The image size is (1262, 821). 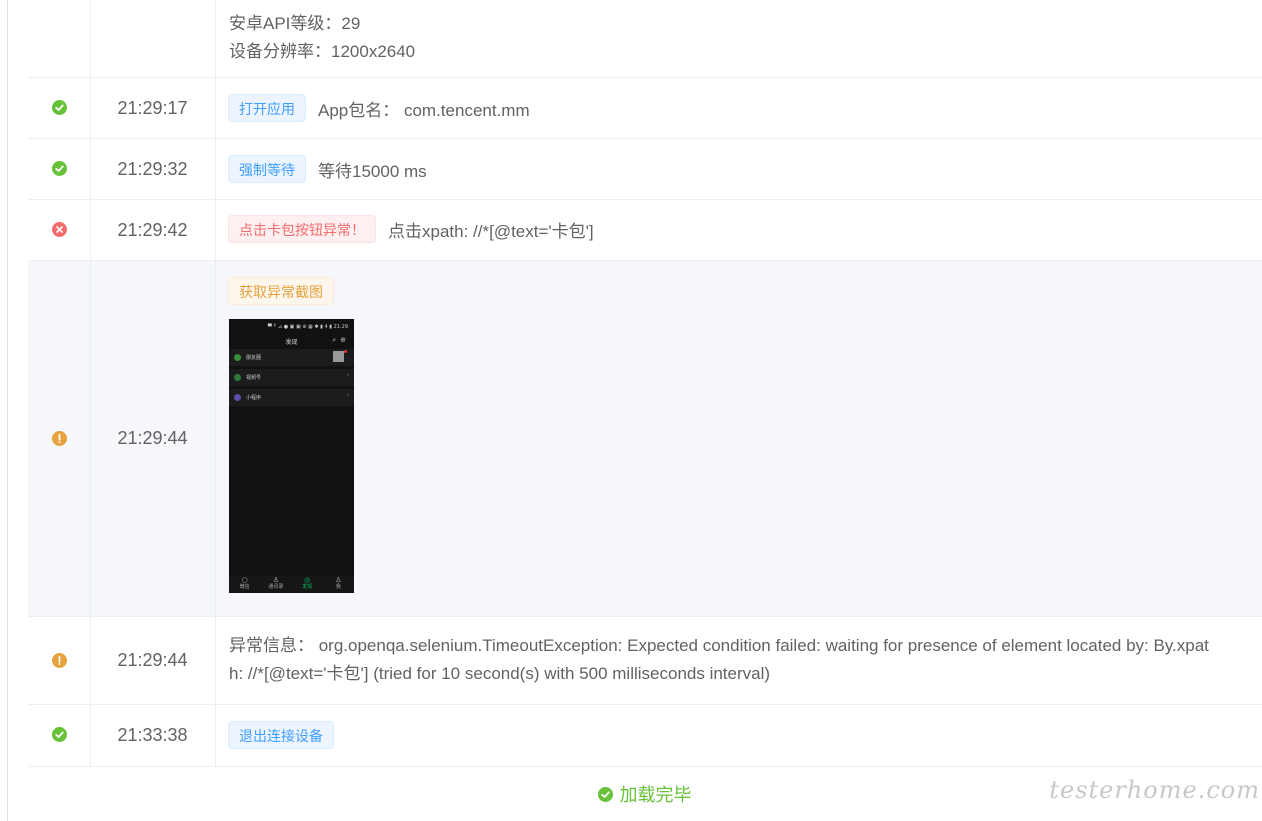 I want to click on time-cell, so click(x=153, y=38).